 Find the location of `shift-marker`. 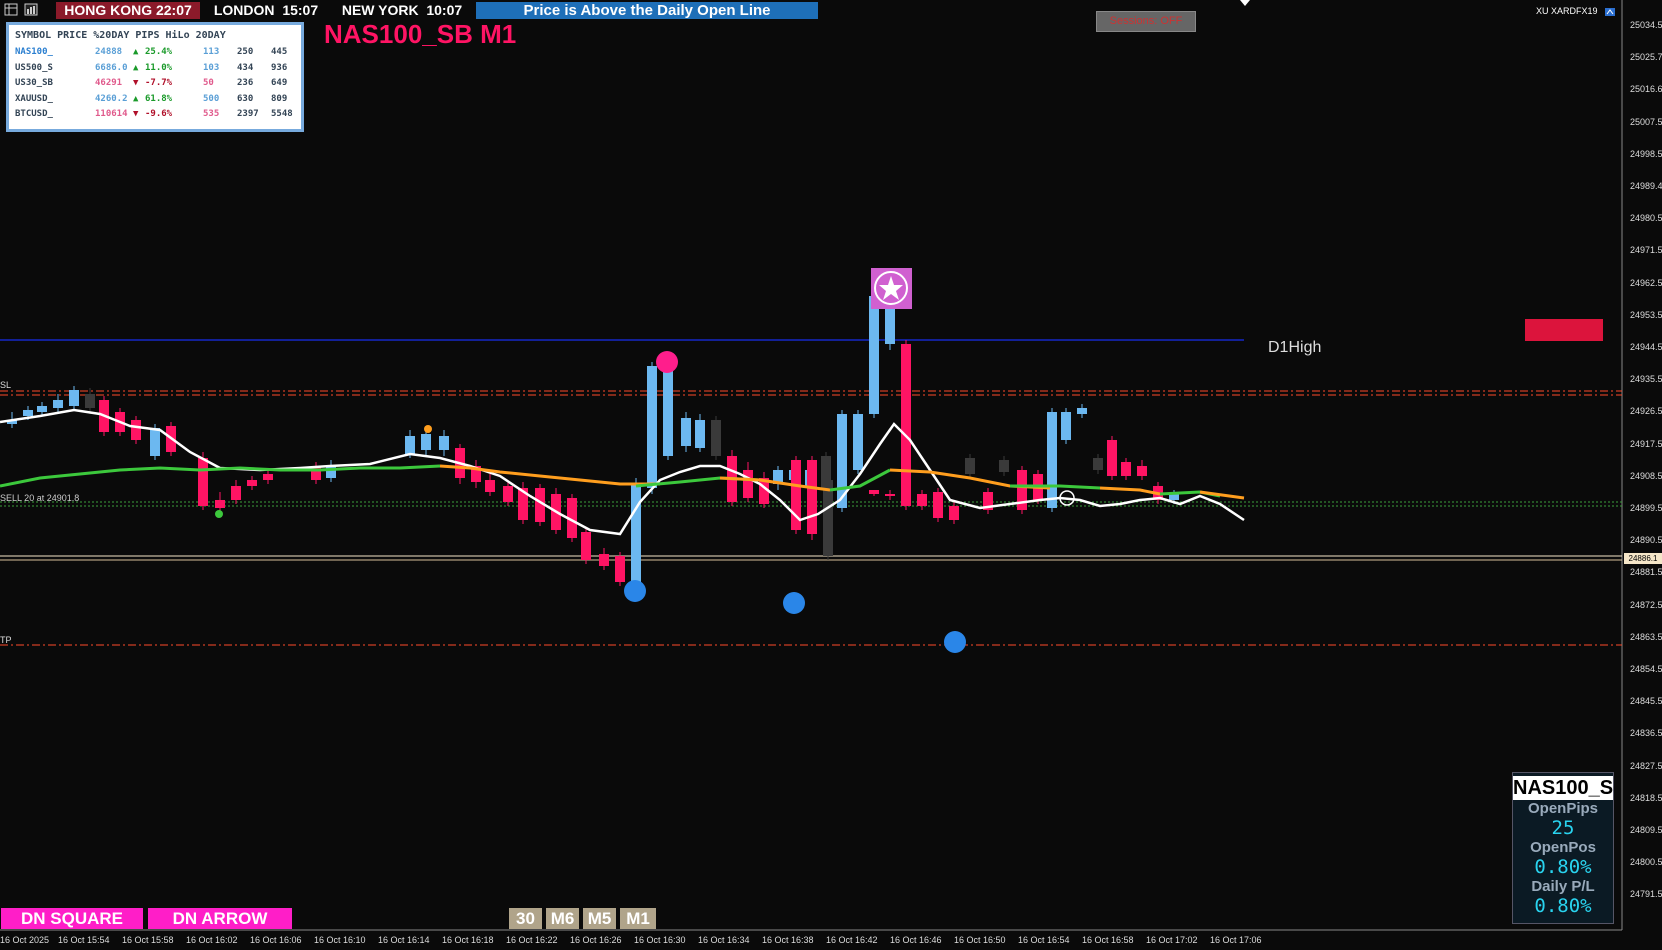

shift-marker is located at coordinates (1245, 3).